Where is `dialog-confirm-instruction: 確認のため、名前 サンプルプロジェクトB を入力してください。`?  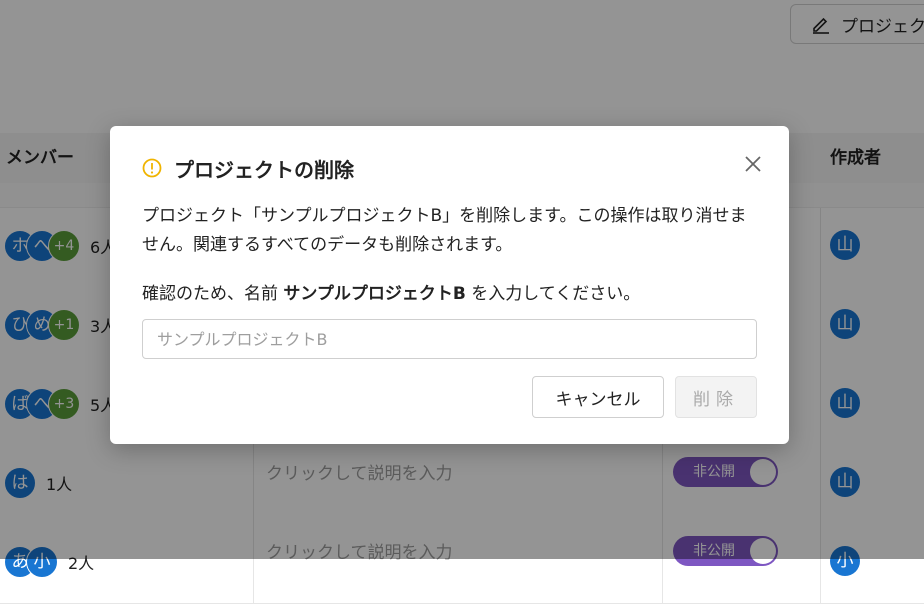
dialog-confirm-instruction: 確認のため、名前 サンプルプロジェクトB を入力してください。 is located at coordinates (452, 294).